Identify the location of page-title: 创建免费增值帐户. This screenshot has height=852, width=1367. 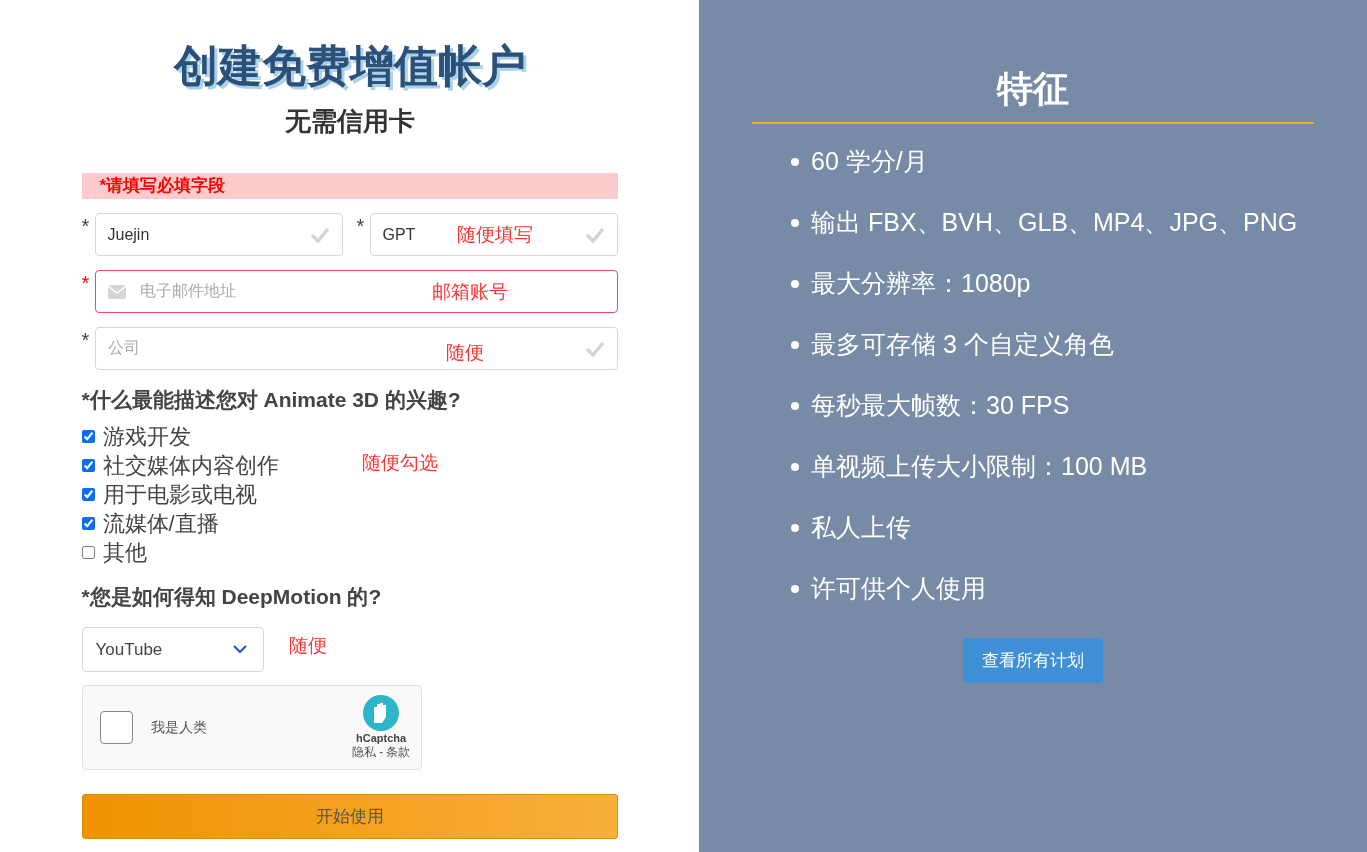
(349, 66).